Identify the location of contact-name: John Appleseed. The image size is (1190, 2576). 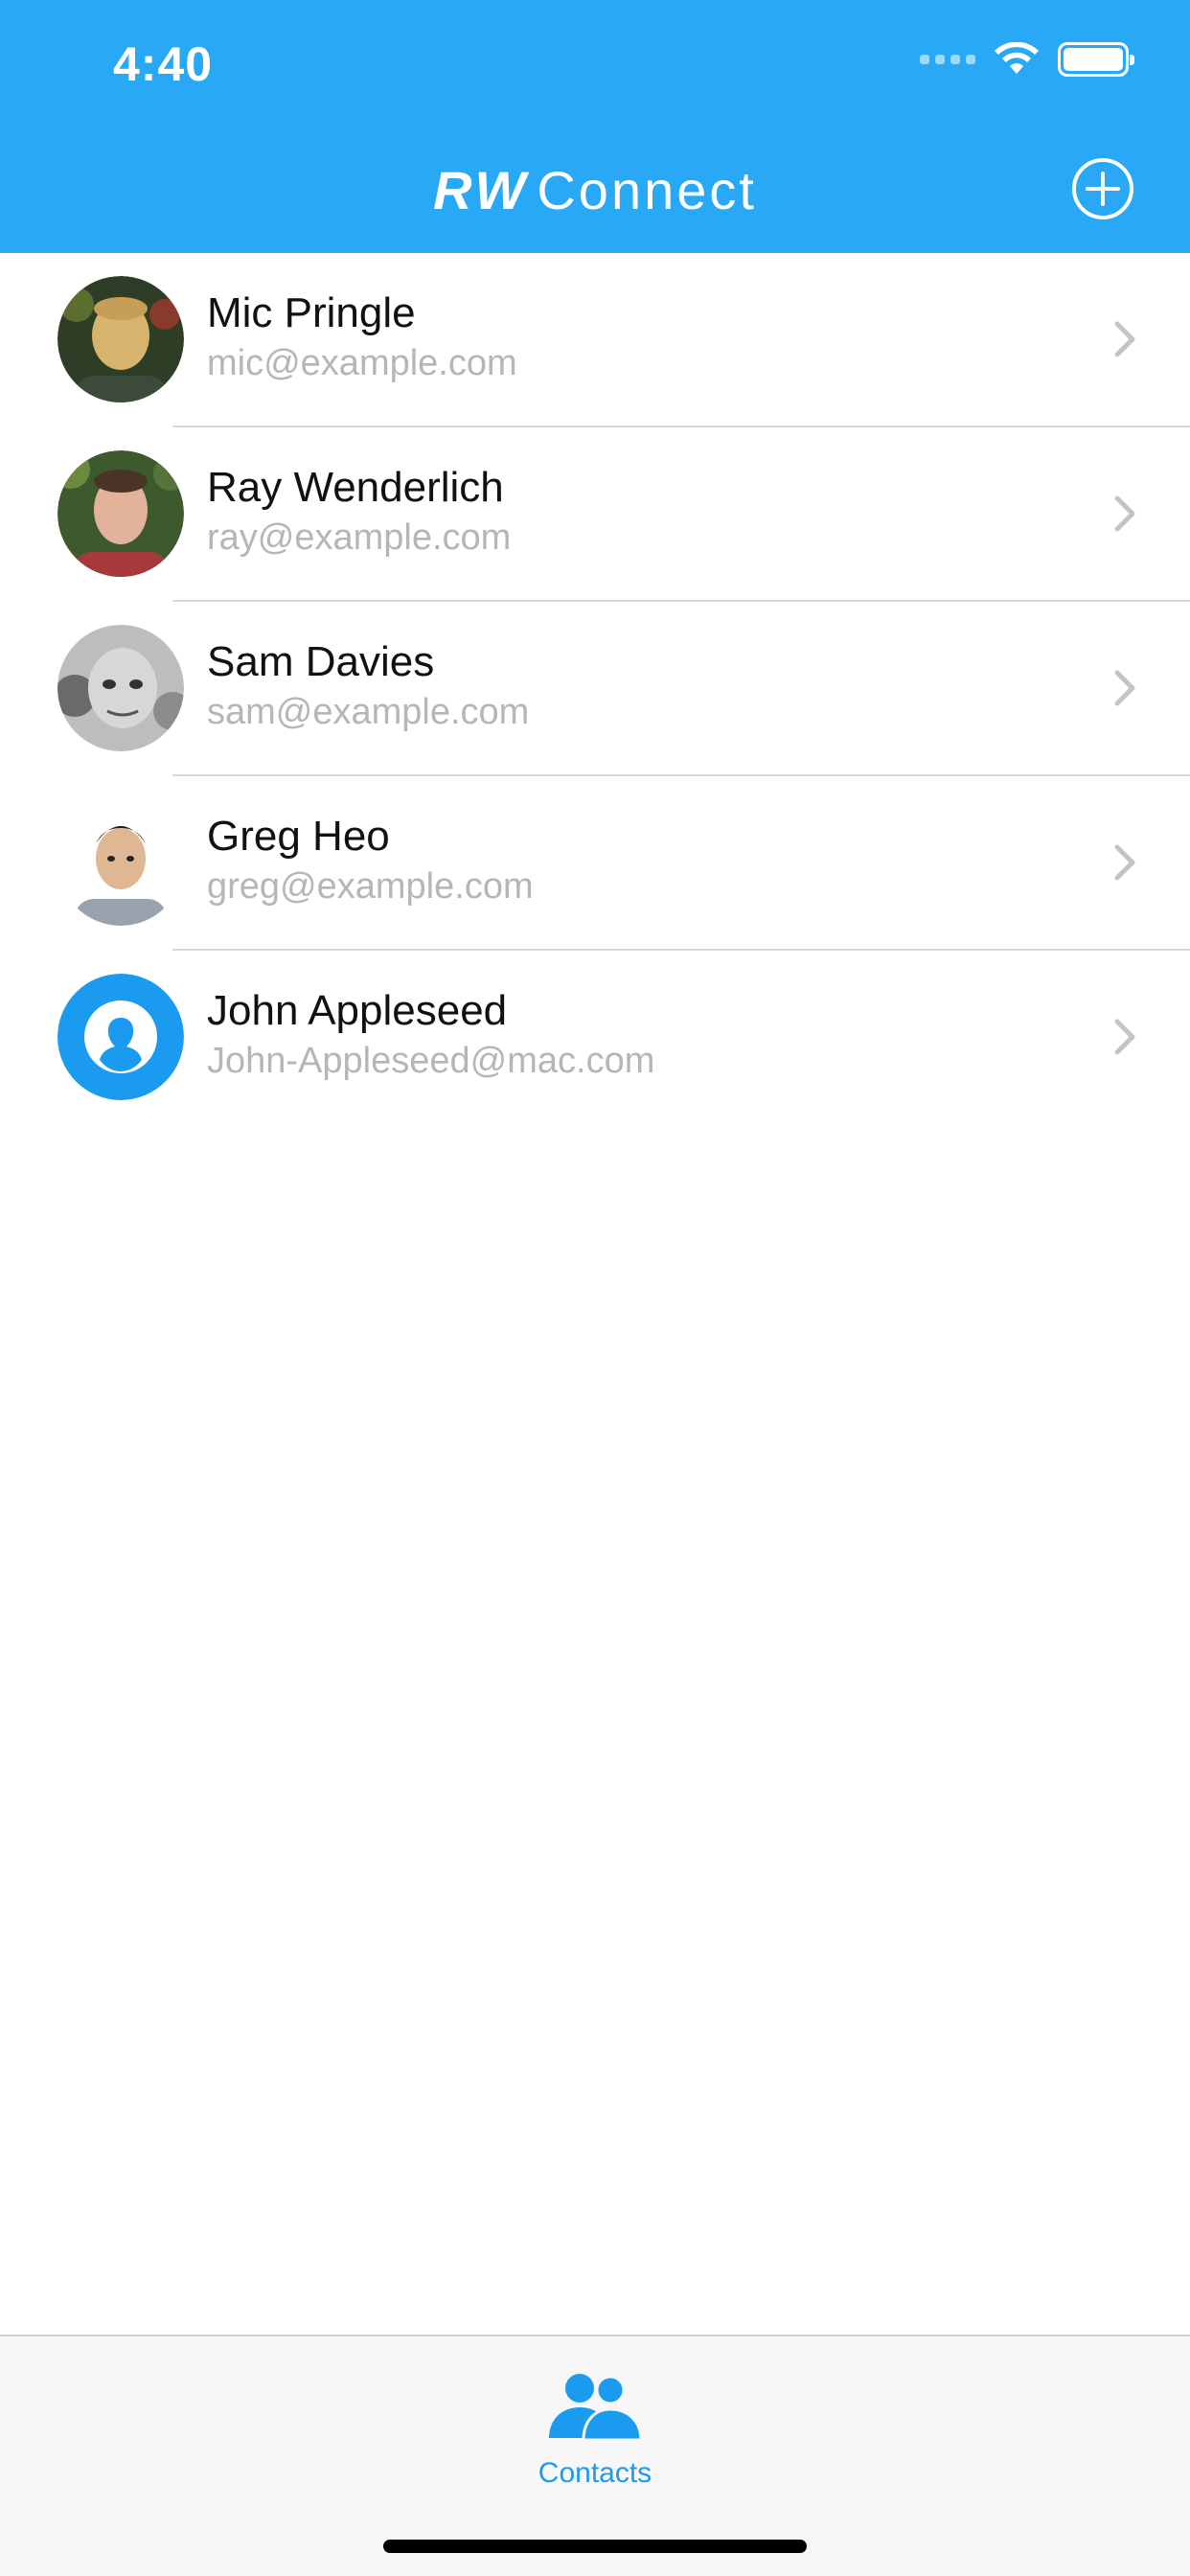
(358, 1010).